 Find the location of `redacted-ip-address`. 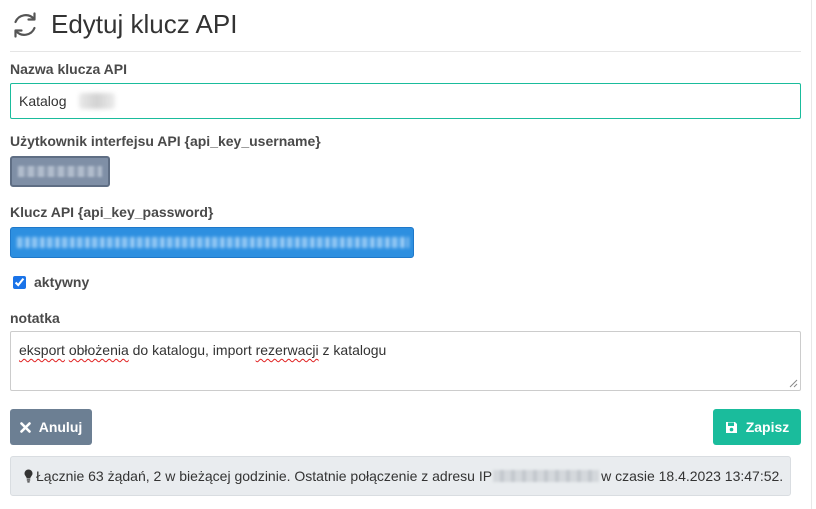

redacted-ip-address is located at coordinates (546, 476).